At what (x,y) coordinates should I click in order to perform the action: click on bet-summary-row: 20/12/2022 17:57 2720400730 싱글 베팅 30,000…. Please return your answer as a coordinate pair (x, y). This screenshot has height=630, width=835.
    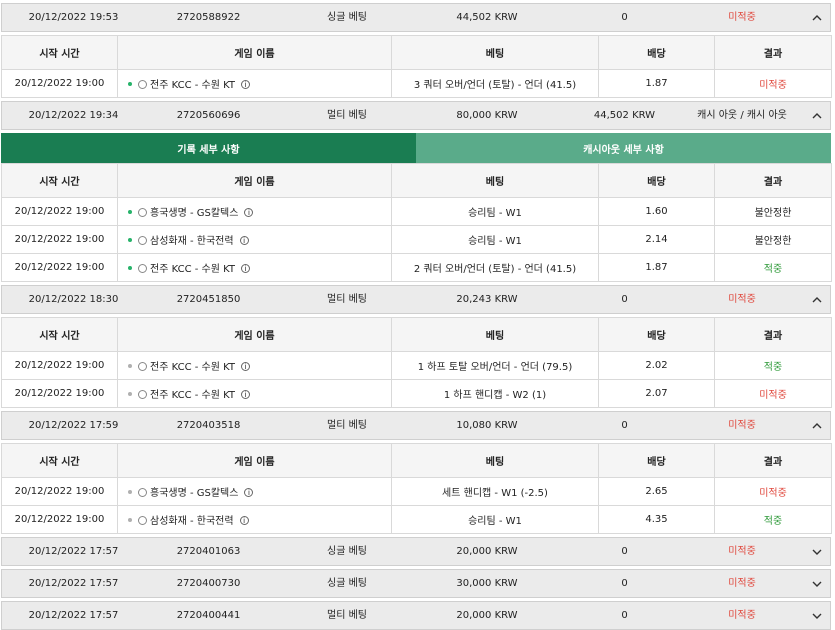
    Looking at the image, I should click on (416, 583).